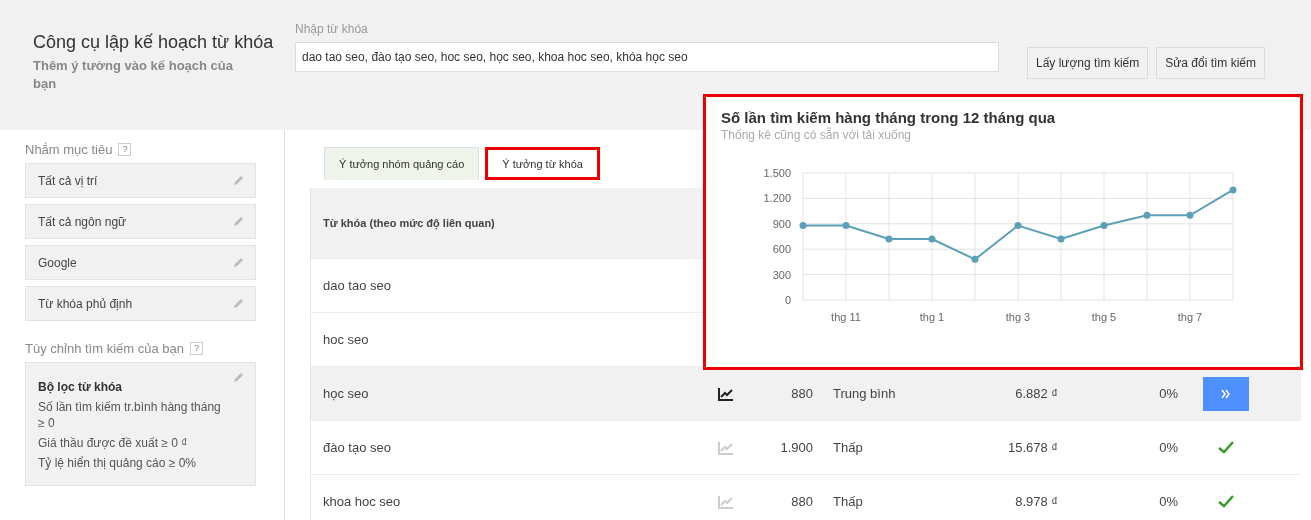 The image size is (1311, 520). Describe the element at coordinates (69, 149) in the screenshot. I see `section-title: Nhắm mục tiêu` at that location.